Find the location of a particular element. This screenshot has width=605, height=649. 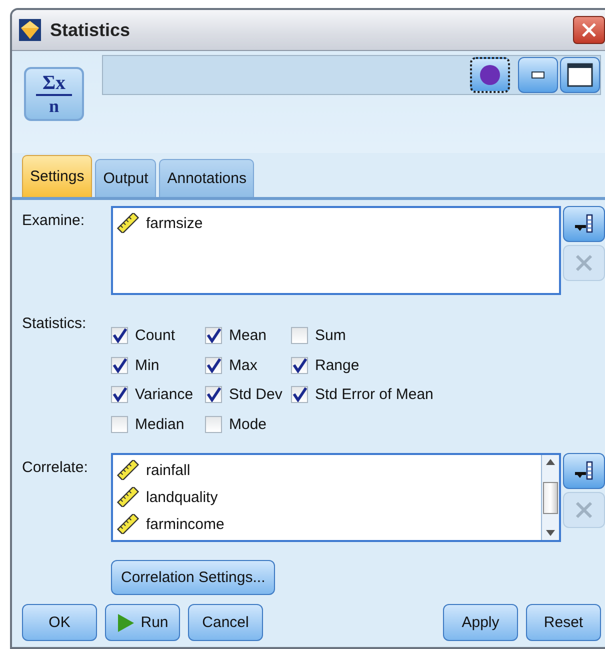

minimize-button is located at coordinates (538, 75).